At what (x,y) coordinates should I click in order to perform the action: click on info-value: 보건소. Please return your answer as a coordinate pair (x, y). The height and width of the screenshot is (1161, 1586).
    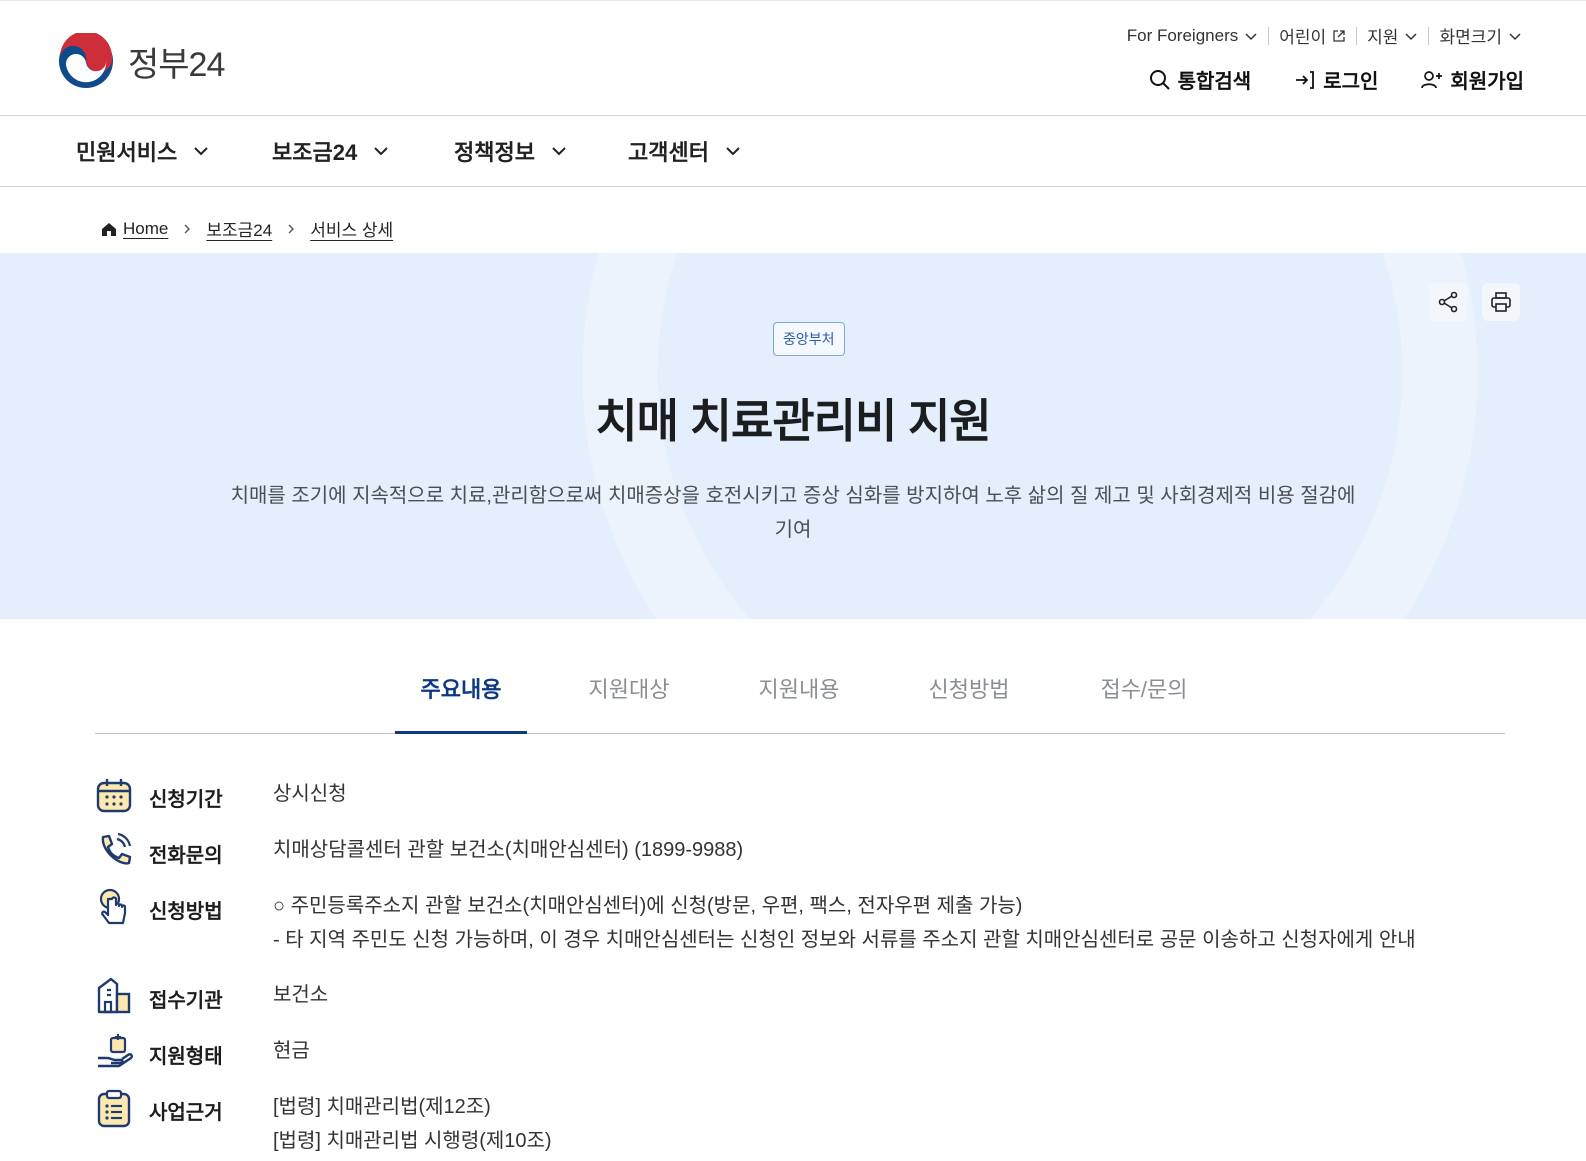
    Looking at the image, I should click on (301, 995).